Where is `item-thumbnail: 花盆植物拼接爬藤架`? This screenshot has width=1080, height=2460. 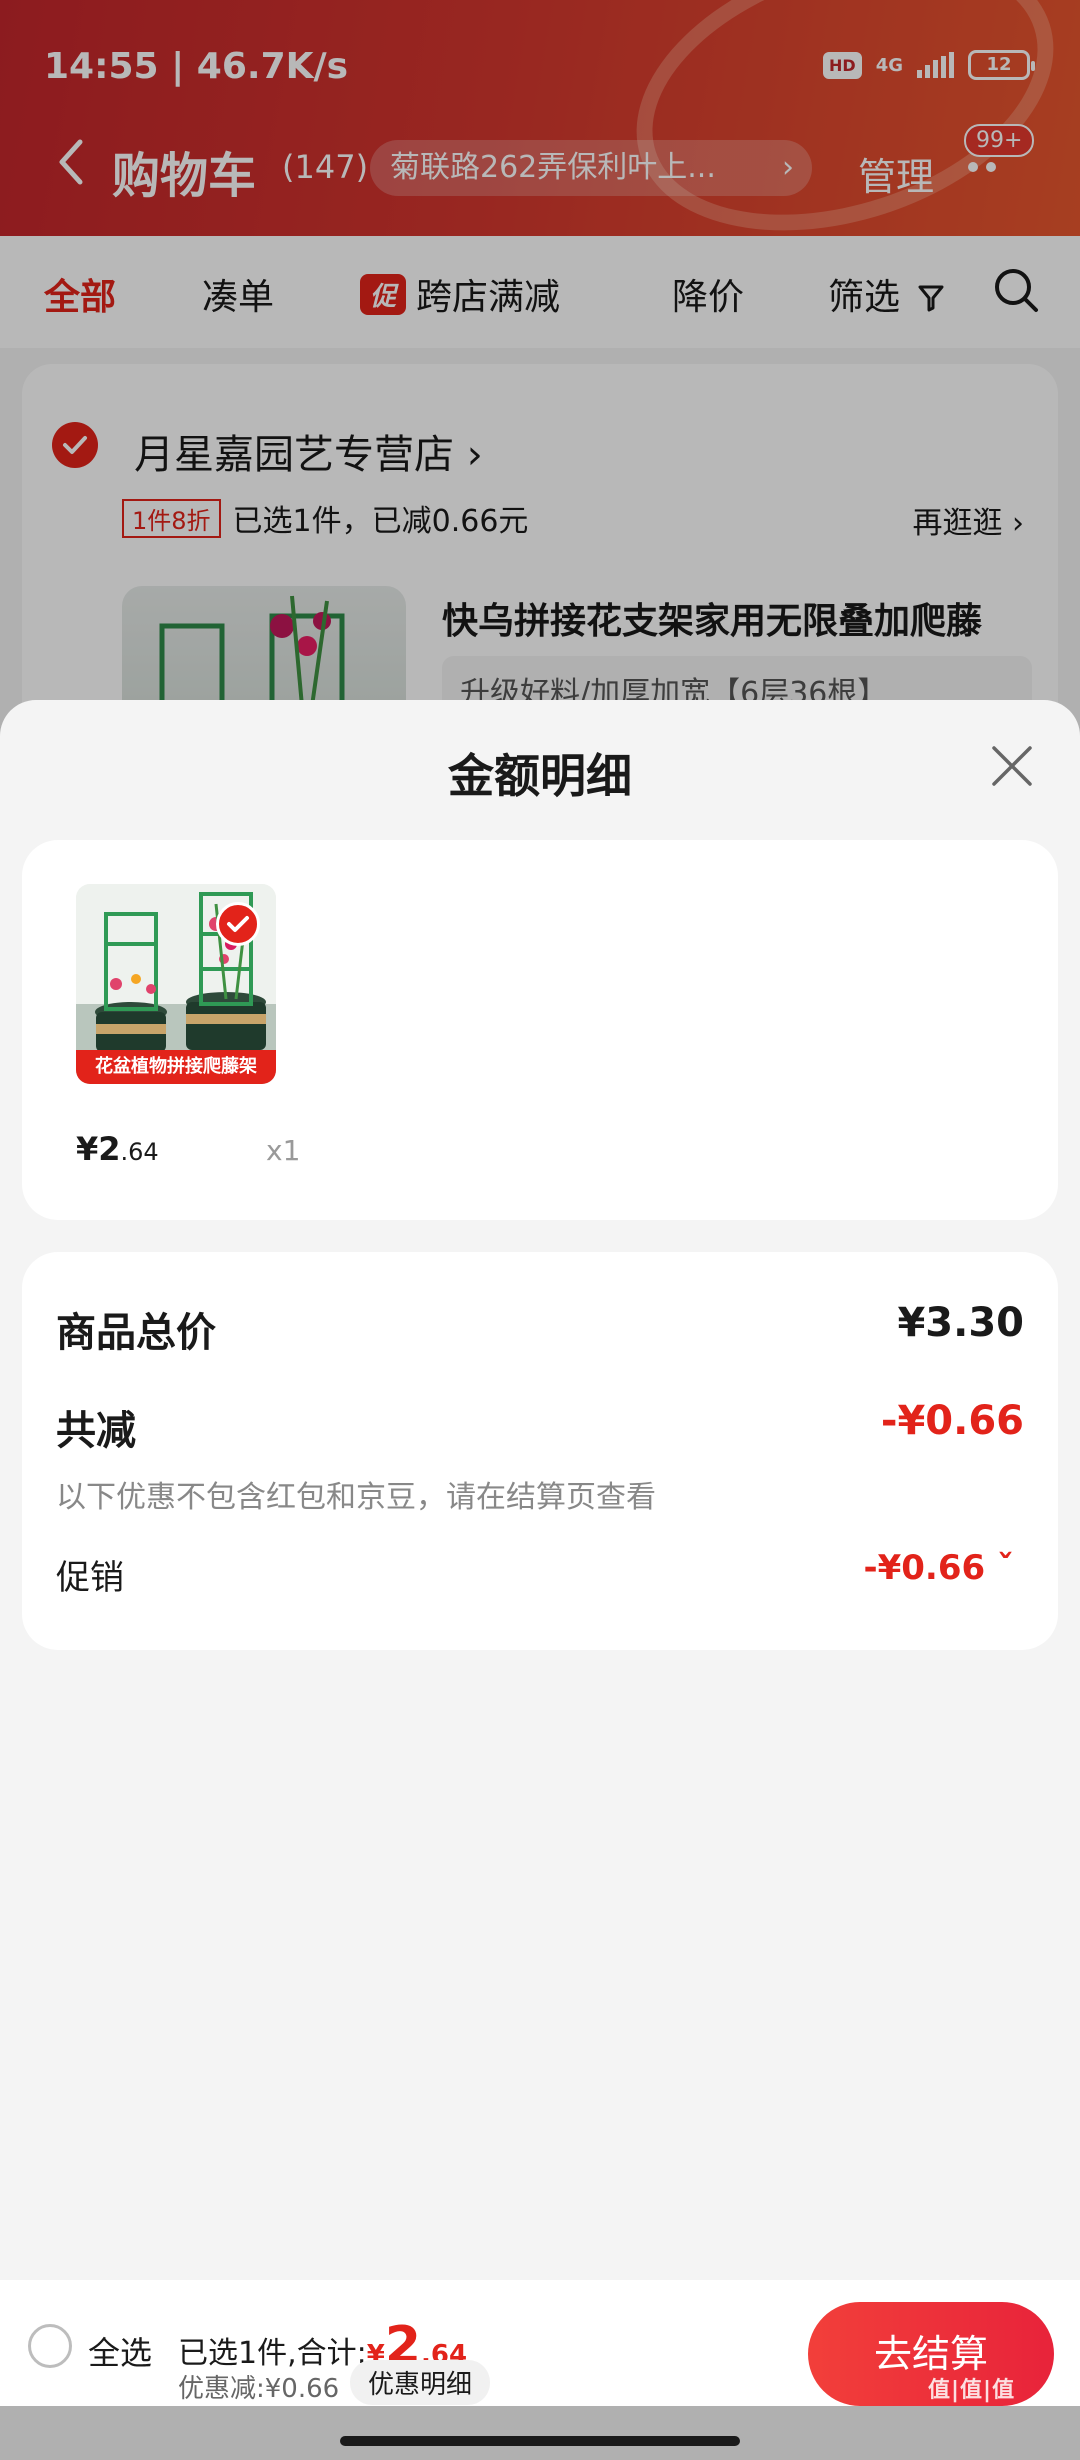 item-thumbnail: 花盆植物拼接爬藤架 is located at coordinates (176, 984).